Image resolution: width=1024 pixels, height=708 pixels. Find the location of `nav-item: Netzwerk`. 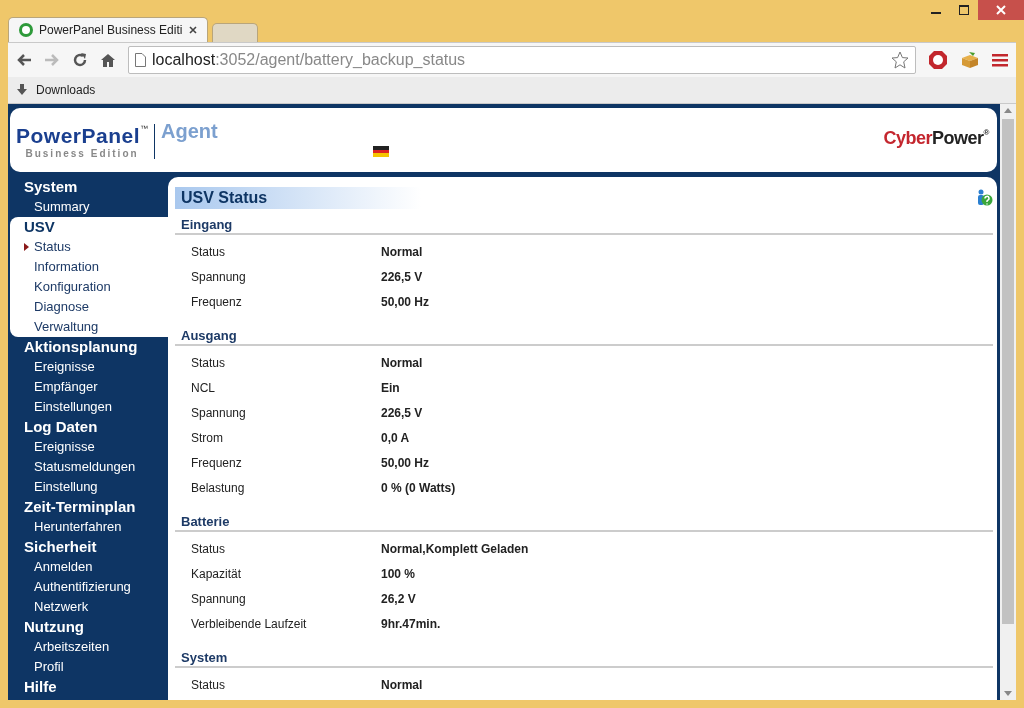

nav-item: Netzwerk is located at coordinates (96, 607).